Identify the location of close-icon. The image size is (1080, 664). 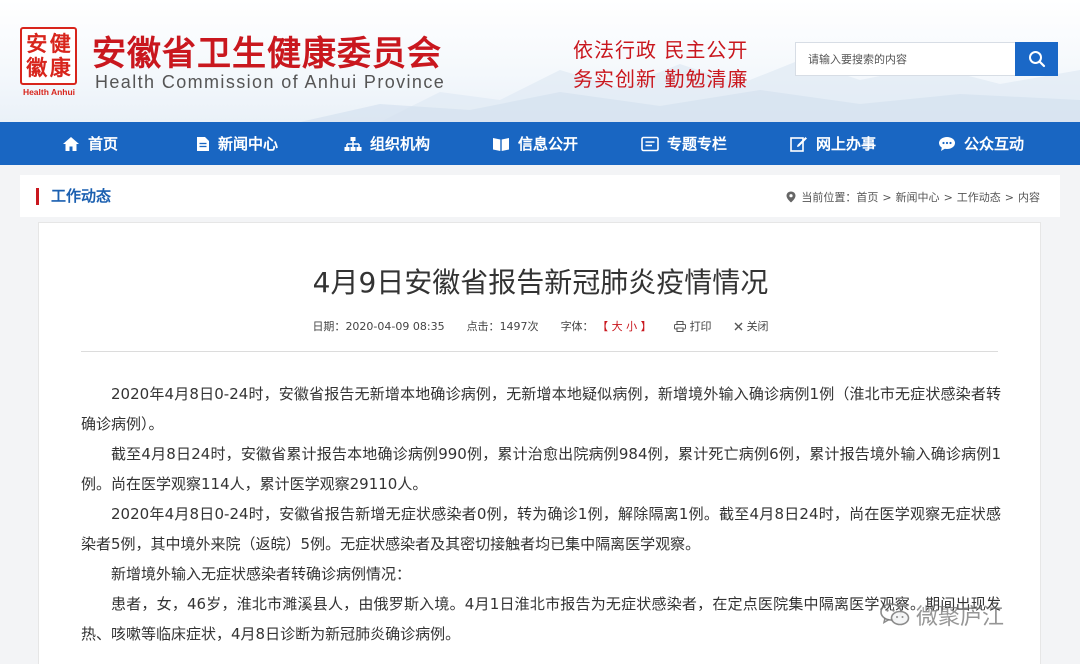
(738, 326).